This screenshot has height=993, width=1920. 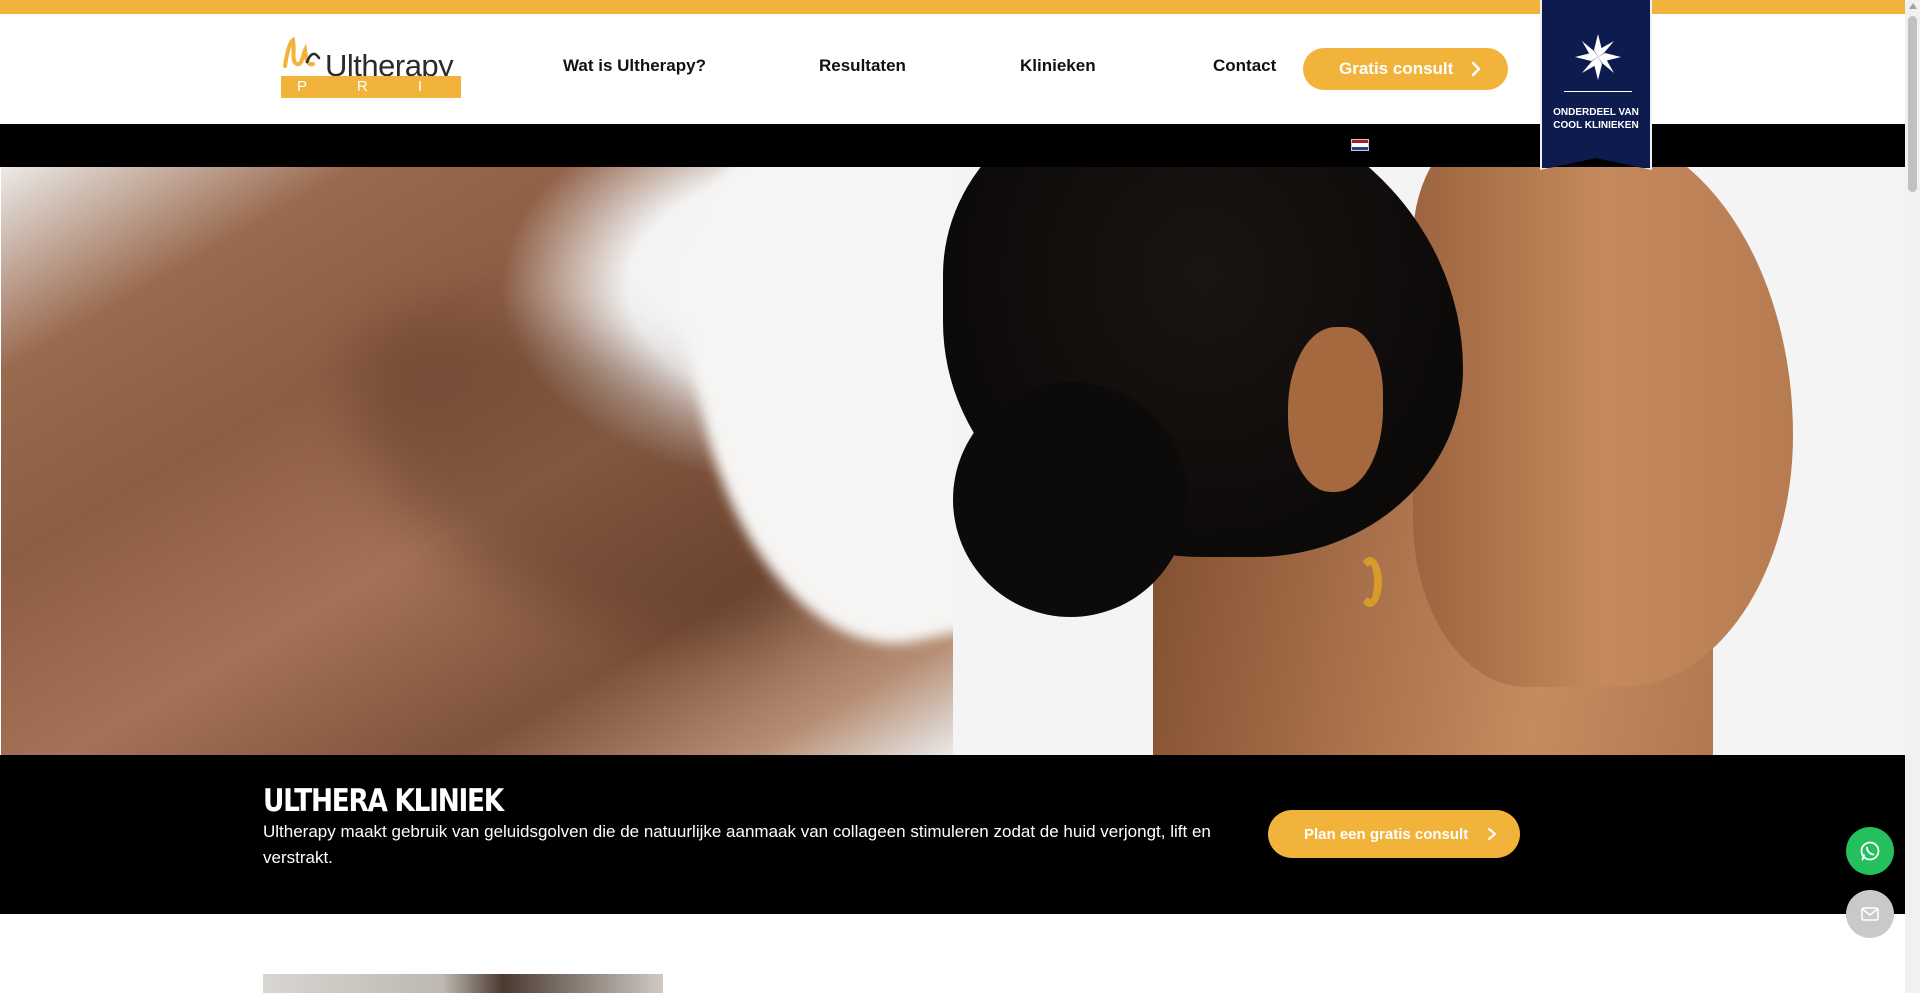 I want to click on logo-mark-icon, so click(x=302, y=52).